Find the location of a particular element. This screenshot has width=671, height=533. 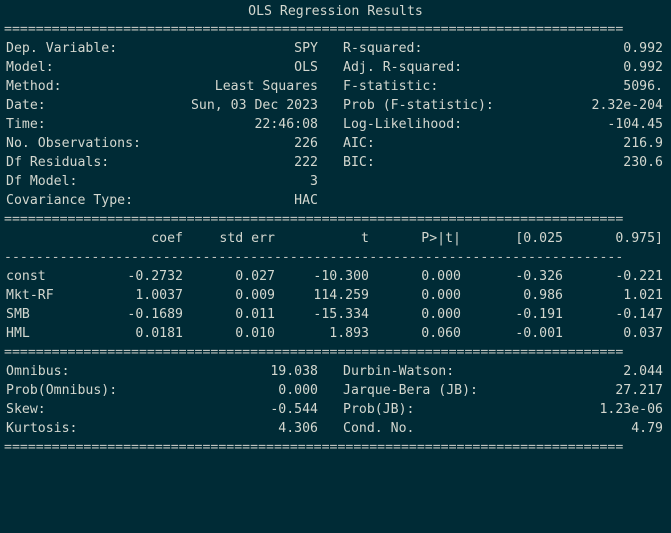

bottom-right-label: Prob(JB): is located at coordinates (379, 409).